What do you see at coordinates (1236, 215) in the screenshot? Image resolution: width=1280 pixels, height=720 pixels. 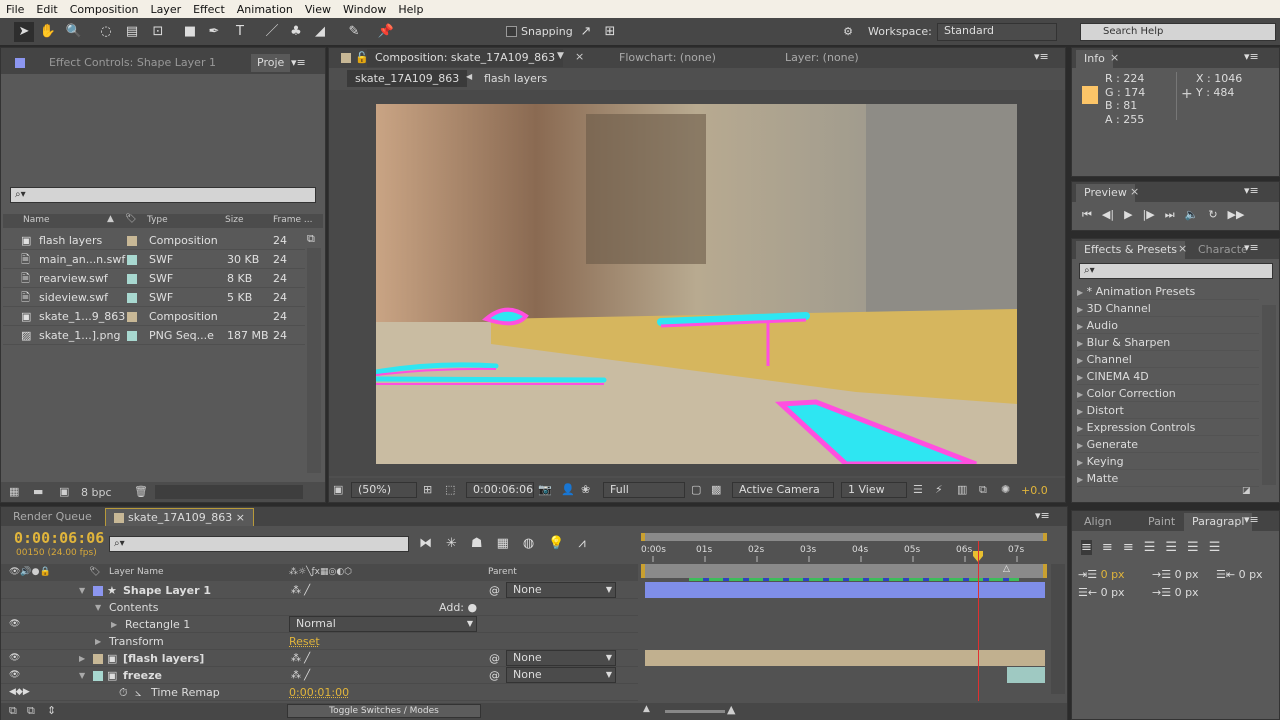 I see `ram-preview-icon: ▶▶` at bounding box center [1236, 215].